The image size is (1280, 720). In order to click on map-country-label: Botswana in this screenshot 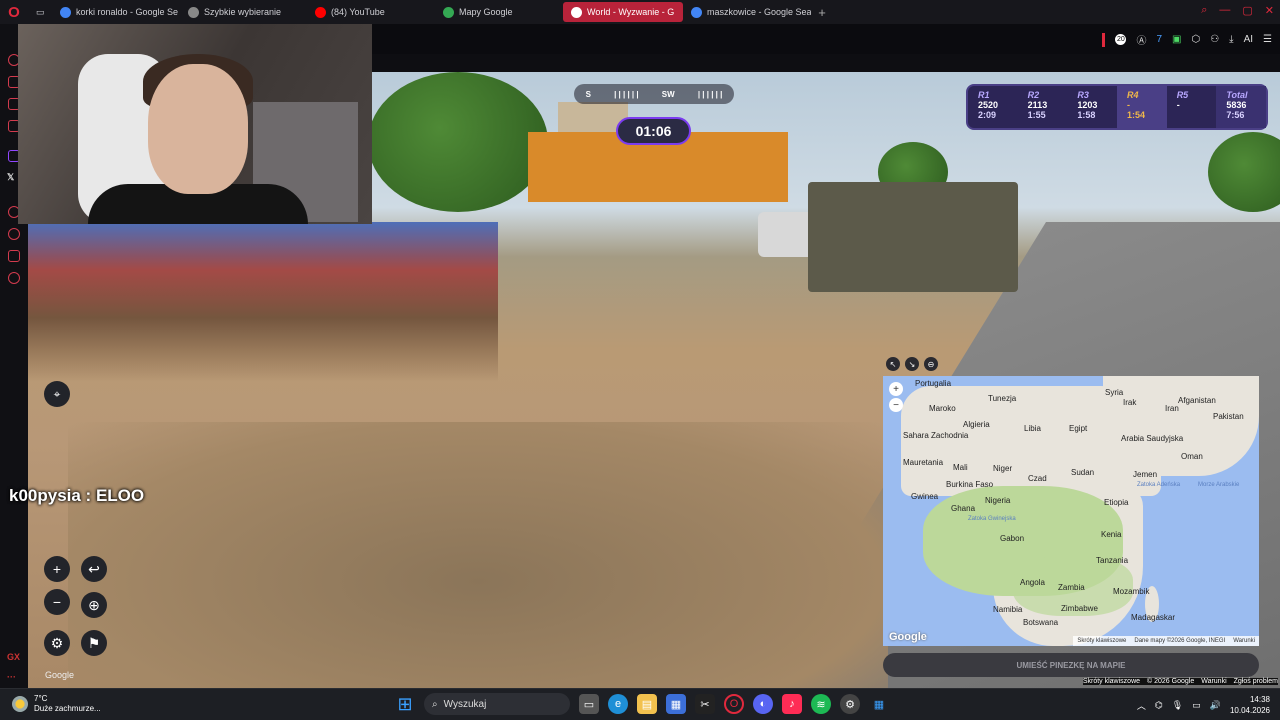, I will do `click(1041, 622)`.